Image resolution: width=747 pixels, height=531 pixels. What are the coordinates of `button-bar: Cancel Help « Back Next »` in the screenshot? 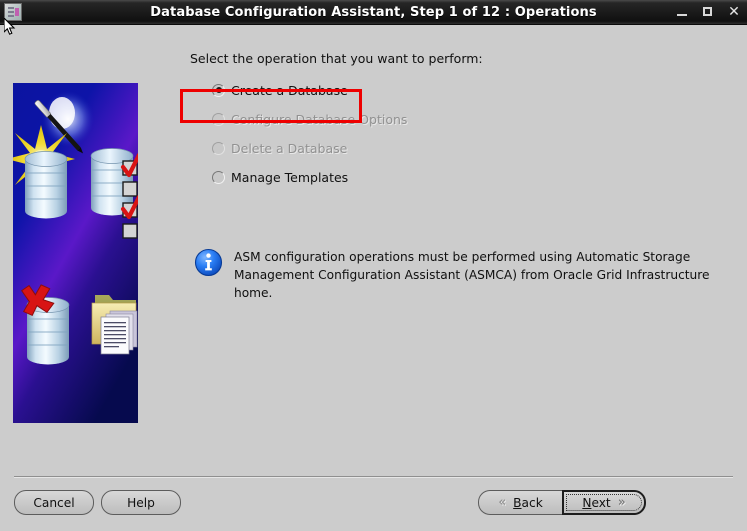 It's located at (373, 502).